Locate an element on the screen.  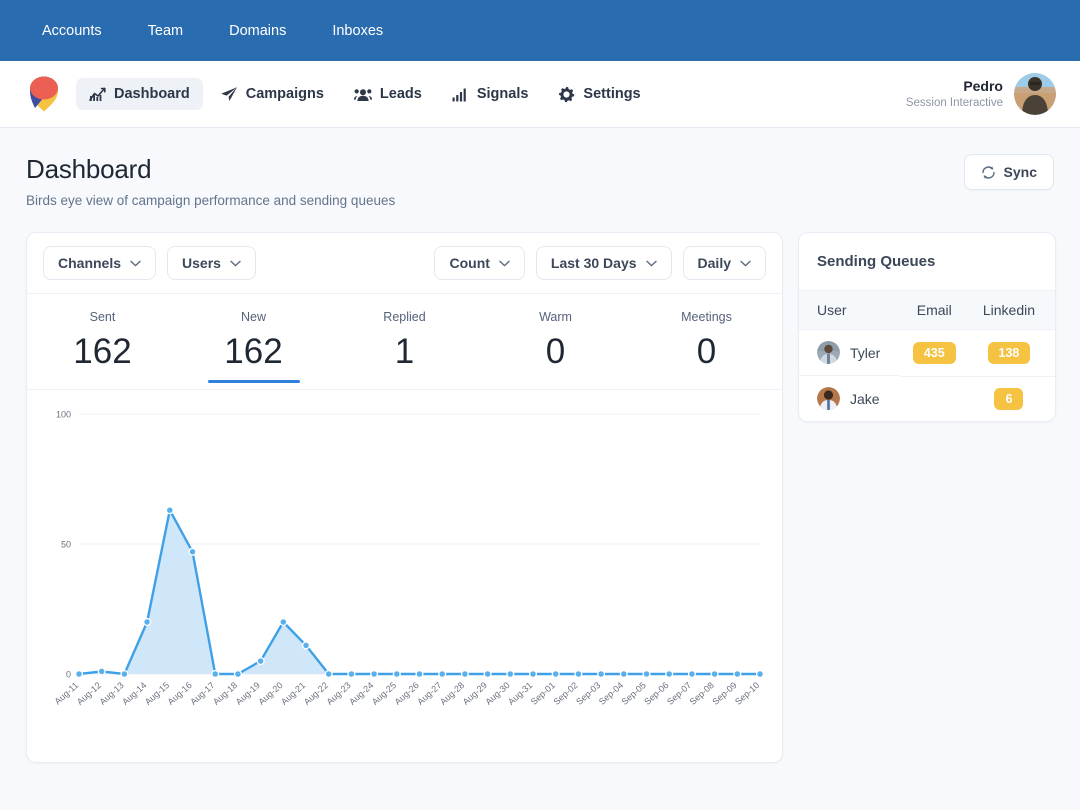
svg-text: Aug-20 is located at coordinates (270, 693).